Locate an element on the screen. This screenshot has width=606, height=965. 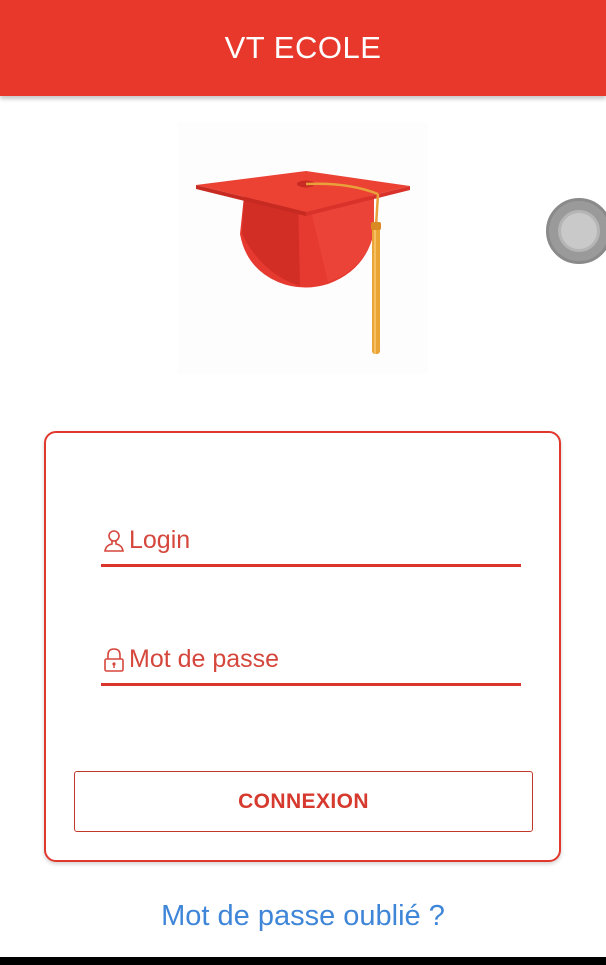
bottom-bar is located at coordinates (303, 961).